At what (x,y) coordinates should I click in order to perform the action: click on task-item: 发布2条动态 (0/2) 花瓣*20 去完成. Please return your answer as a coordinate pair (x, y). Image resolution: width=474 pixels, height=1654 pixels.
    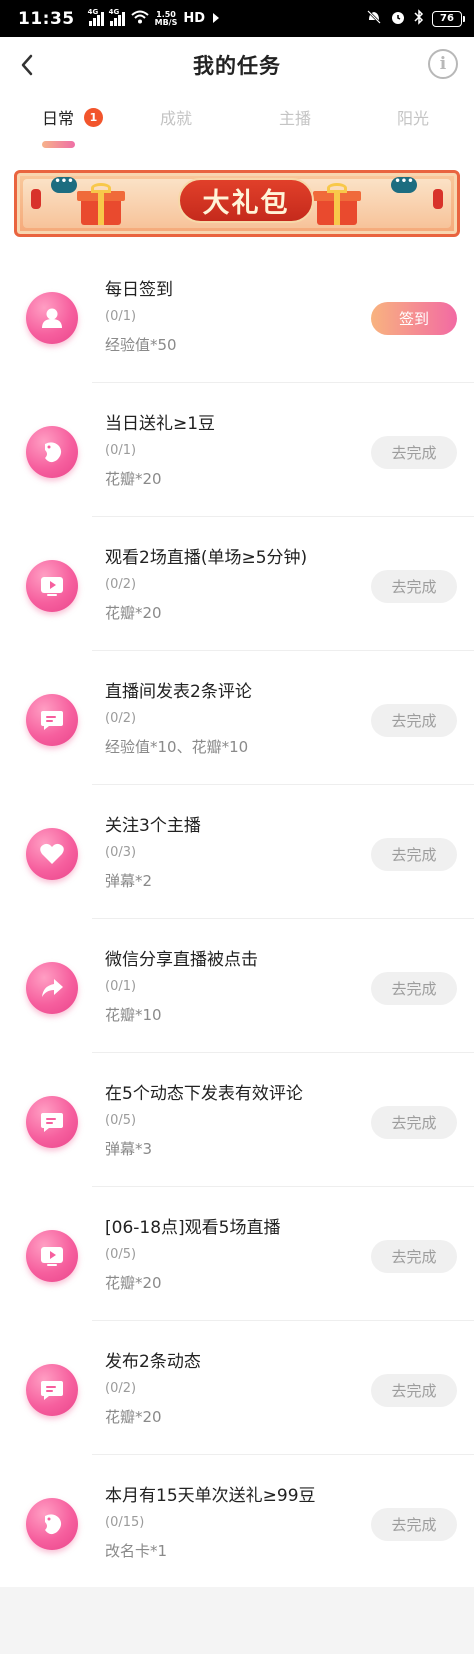
    Looking at the image, I should click on (237, 1388).